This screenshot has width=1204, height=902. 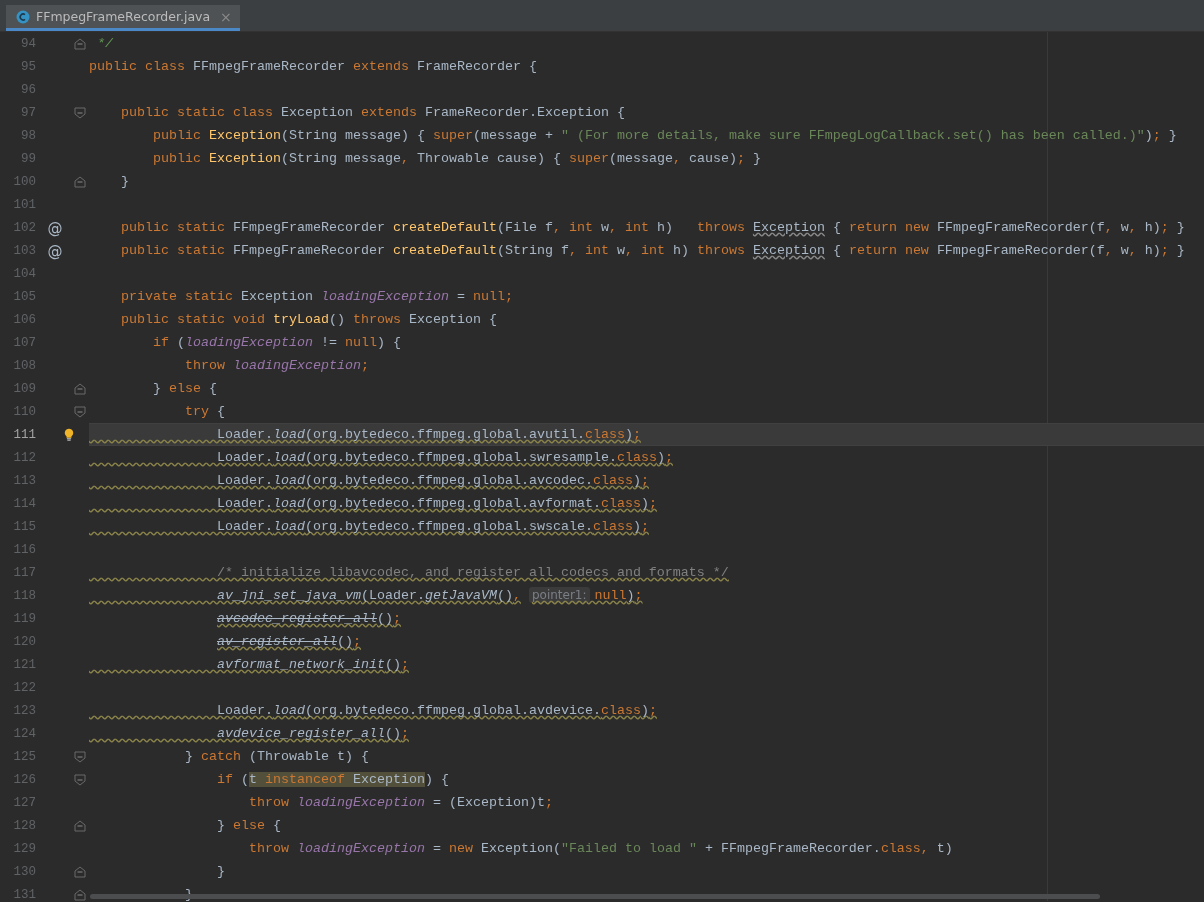 I want to click on line-number: 97, so click(x=28, y=112).